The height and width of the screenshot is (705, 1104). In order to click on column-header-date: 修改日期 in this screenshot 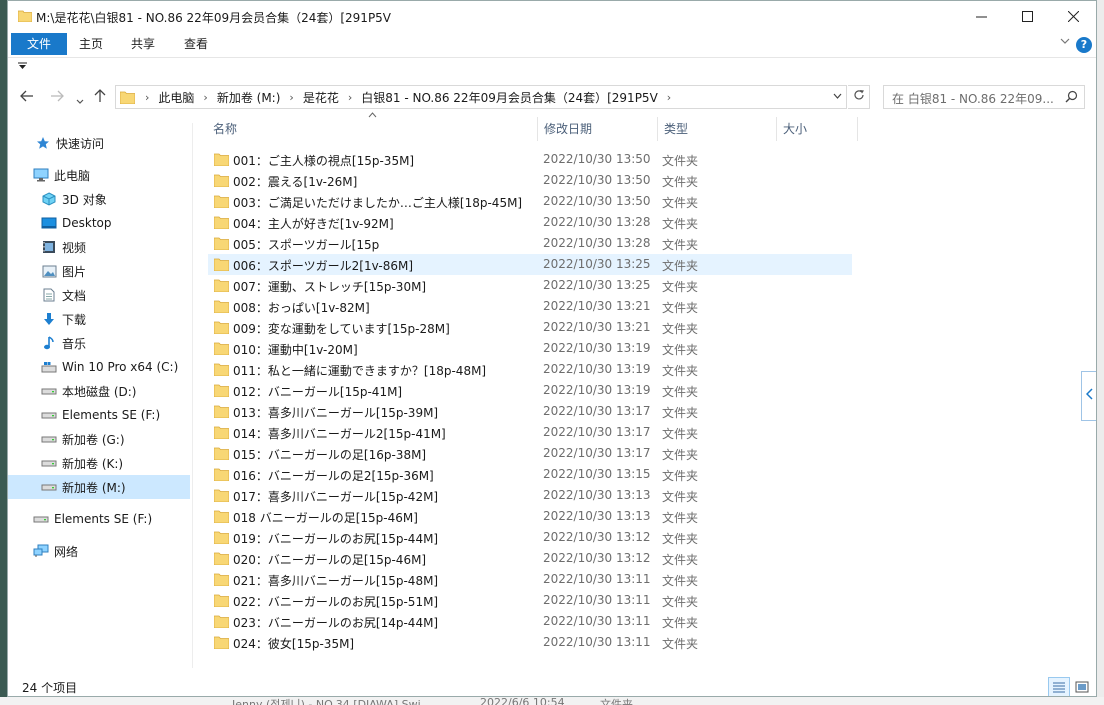, I will do `click(597, 129)`.